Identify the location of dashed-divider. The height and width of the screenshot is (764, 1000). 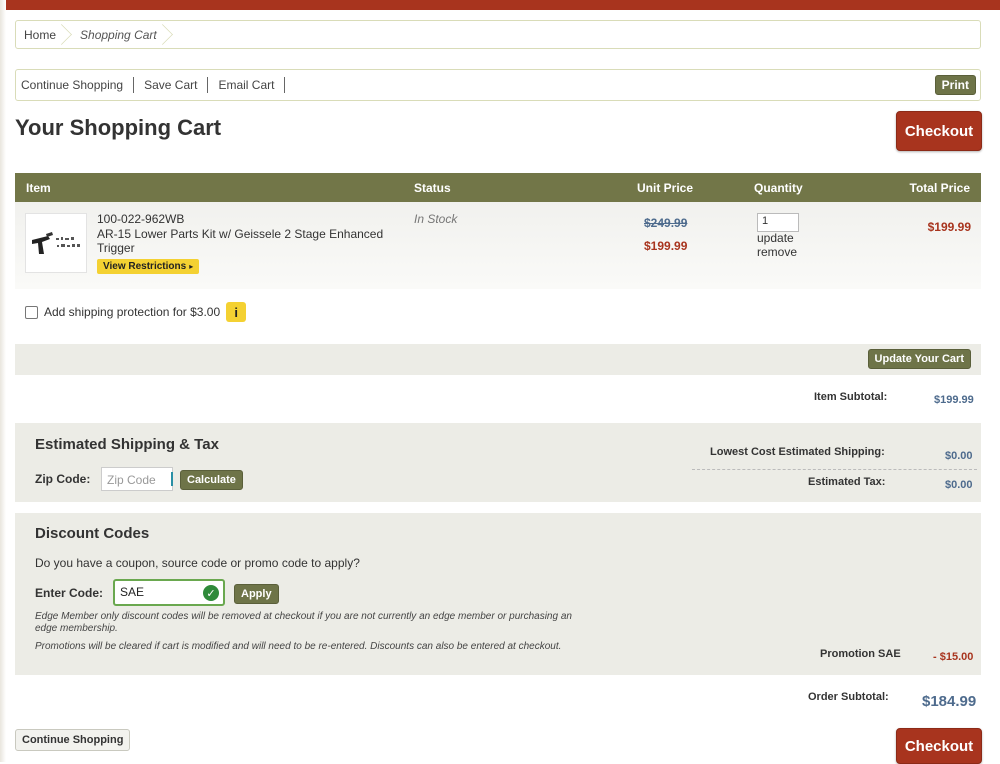
(834, 469).